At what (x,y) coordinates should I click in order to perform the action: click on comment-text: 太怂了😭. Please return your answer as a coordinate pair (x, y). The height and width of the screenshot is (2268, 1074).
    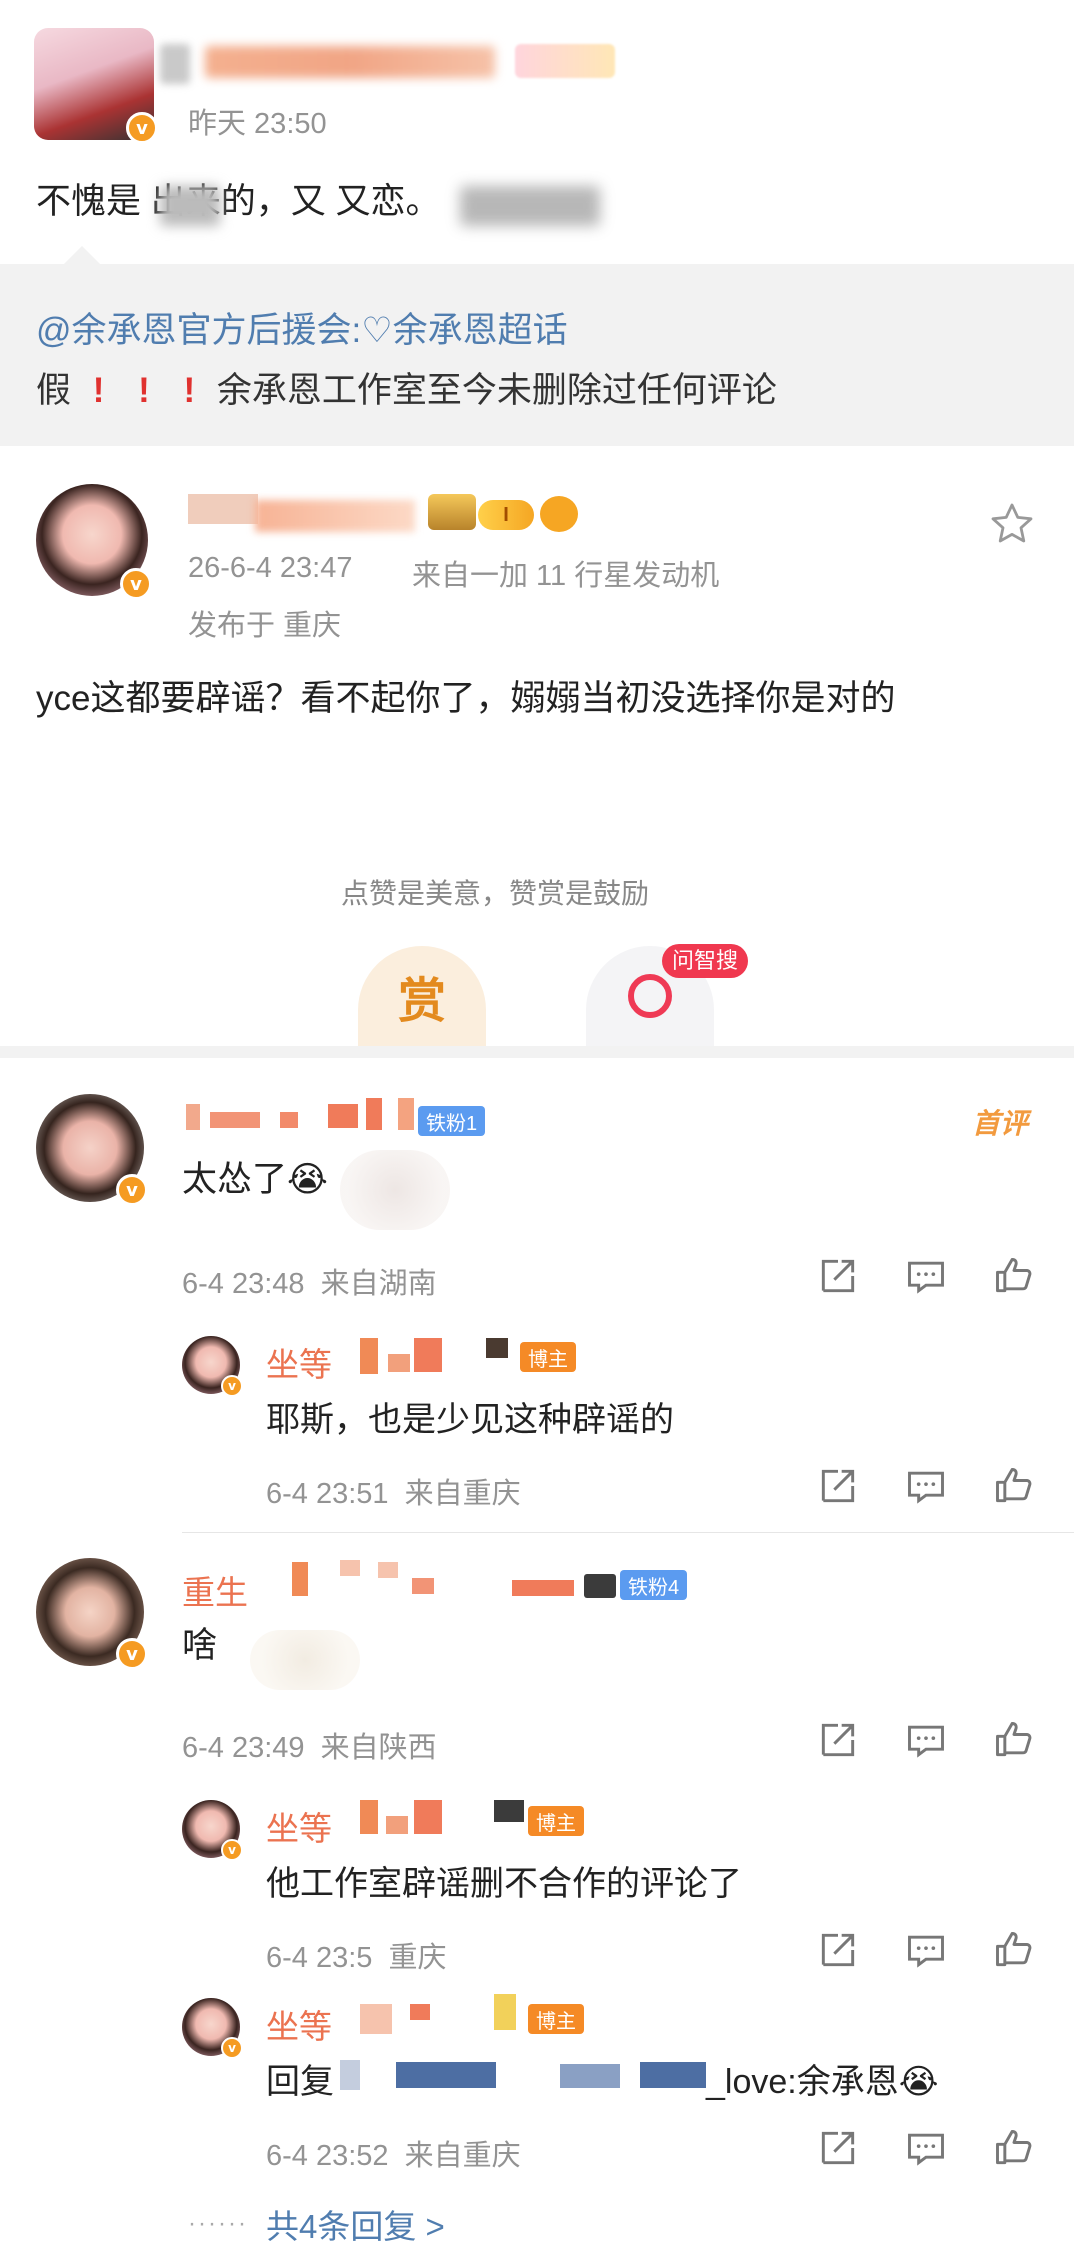
    Looking at the image, I should click on (255, 1179).